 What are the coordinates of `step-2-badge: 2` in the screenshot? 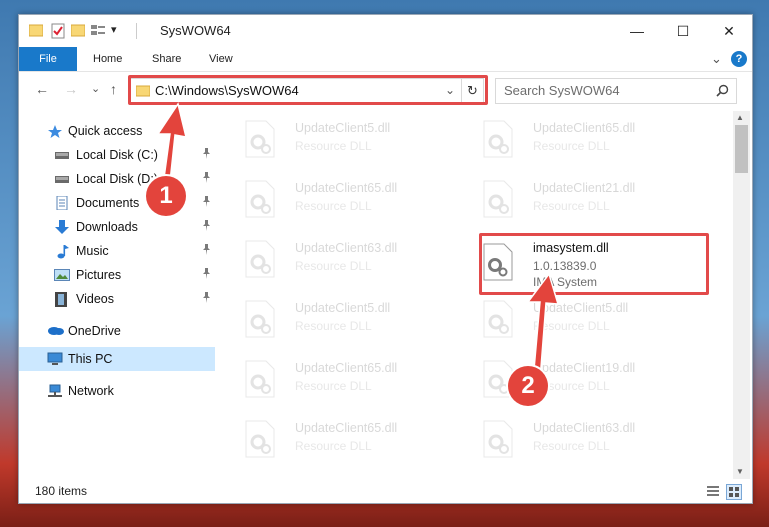 It's located at (528, 386).